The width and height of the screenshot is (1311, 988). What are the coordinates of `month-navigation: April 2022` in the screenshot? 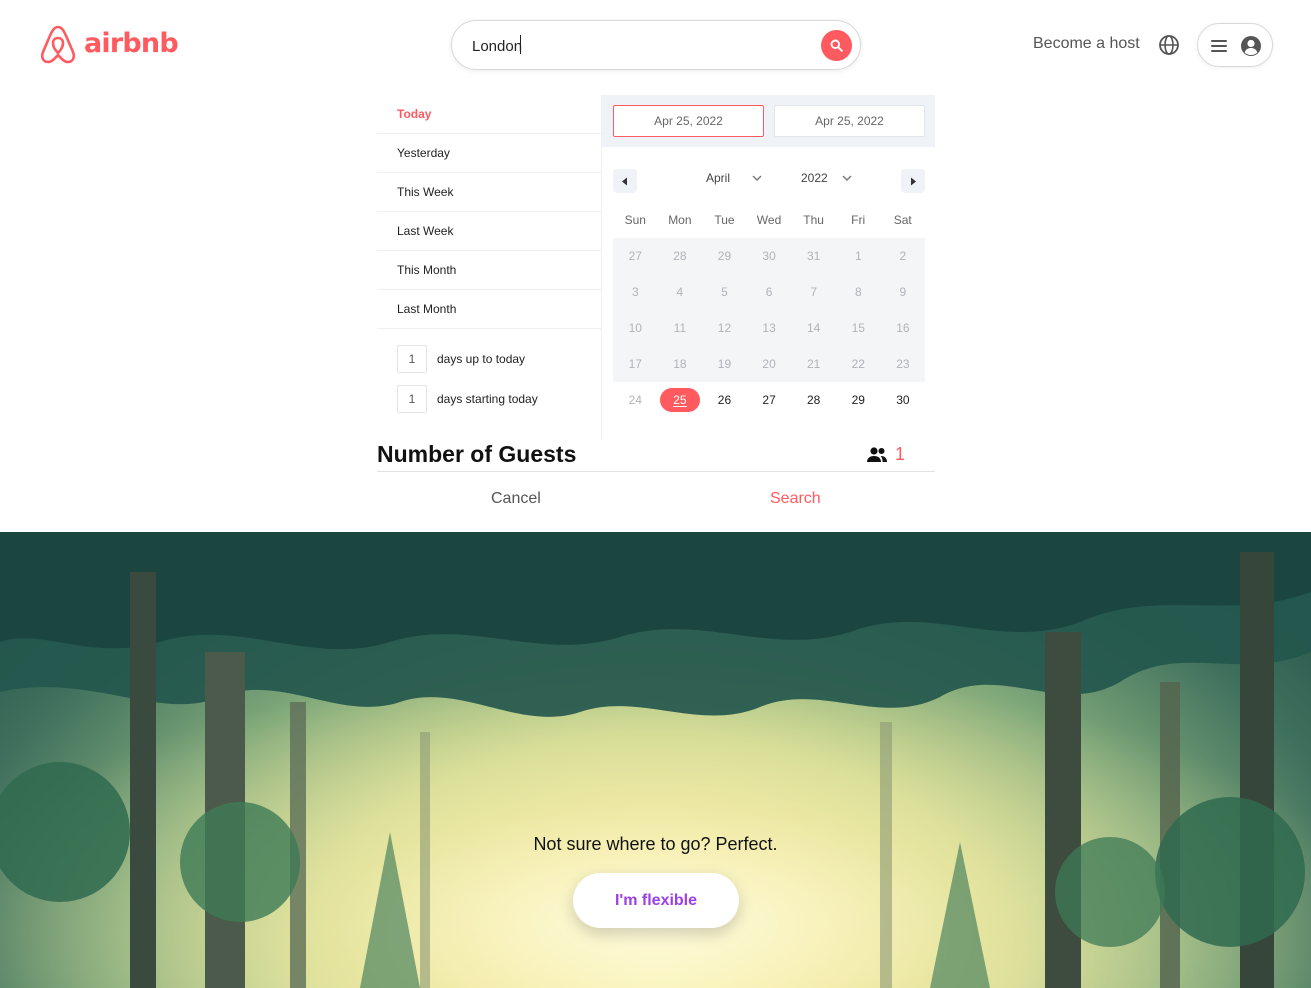 It's located at (769, 181).